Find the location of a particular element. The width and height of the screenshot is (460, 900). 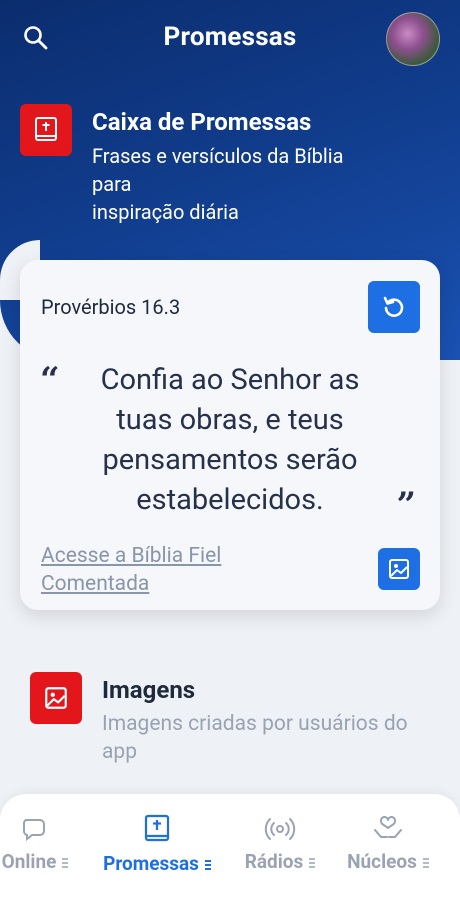

bottom-nav: Online Promessas Rádios Núcleos is located at coordinates (230, 847).